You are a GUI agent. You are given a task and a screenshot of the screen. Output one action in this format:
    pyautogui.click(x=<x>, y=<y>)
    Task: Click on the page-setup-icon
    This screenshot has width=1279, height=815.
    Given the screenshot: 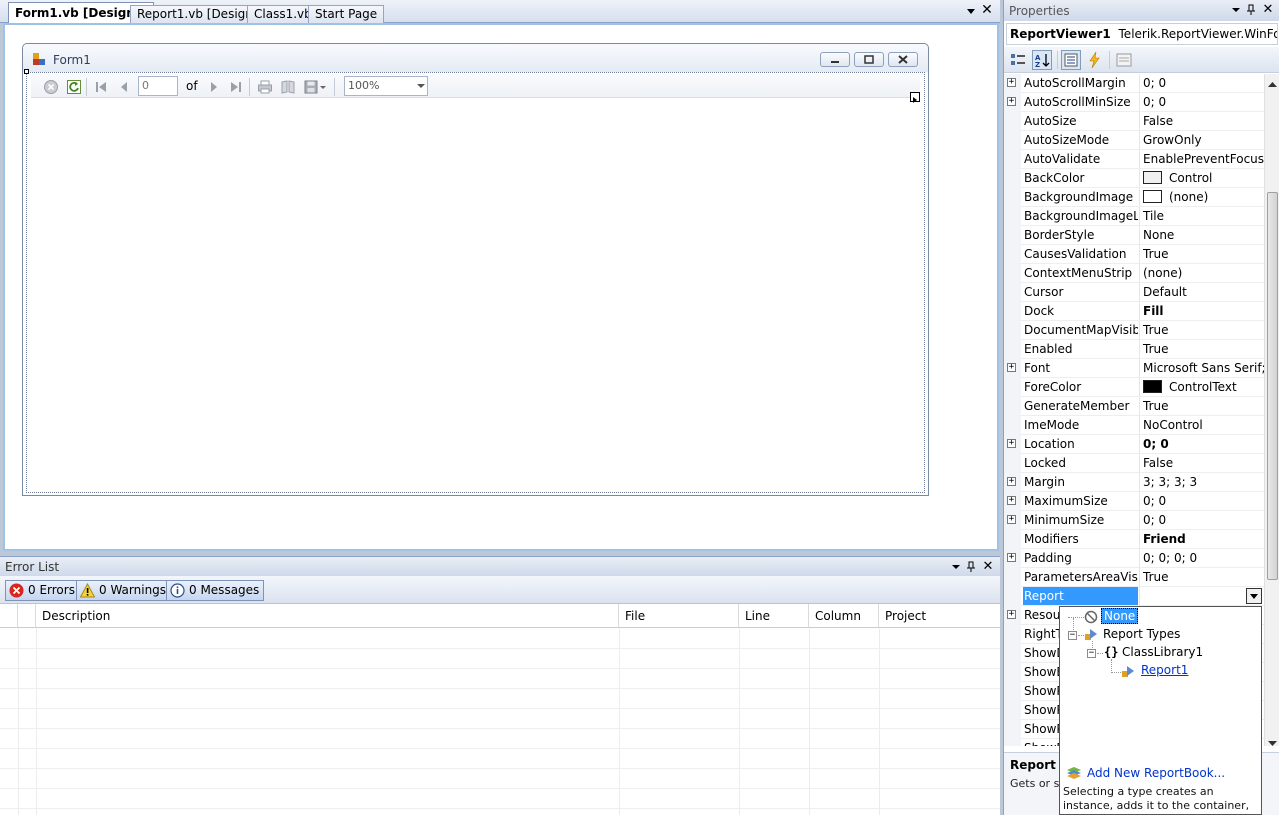 What is the action you would take?
    pyautogui.click(x=288, y=87)
    